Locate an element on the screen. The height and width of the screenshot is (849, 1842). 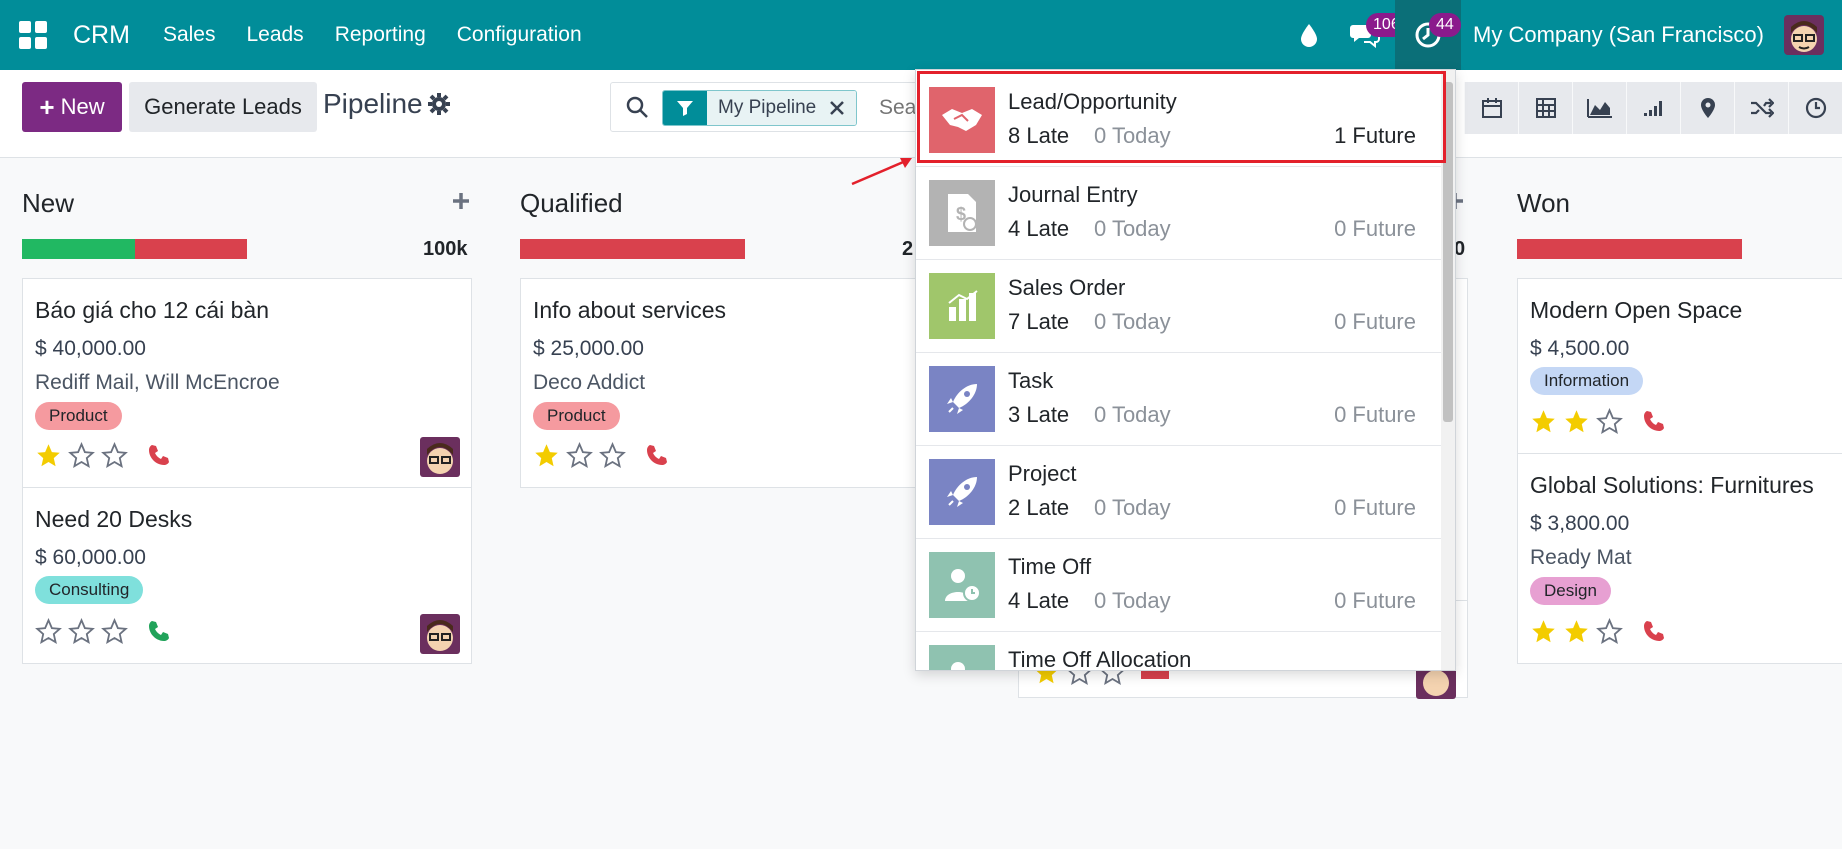
activity-item-time-off: Time Off 4 Late 0 Today 0 Future is located at coordinates (1179, 585).